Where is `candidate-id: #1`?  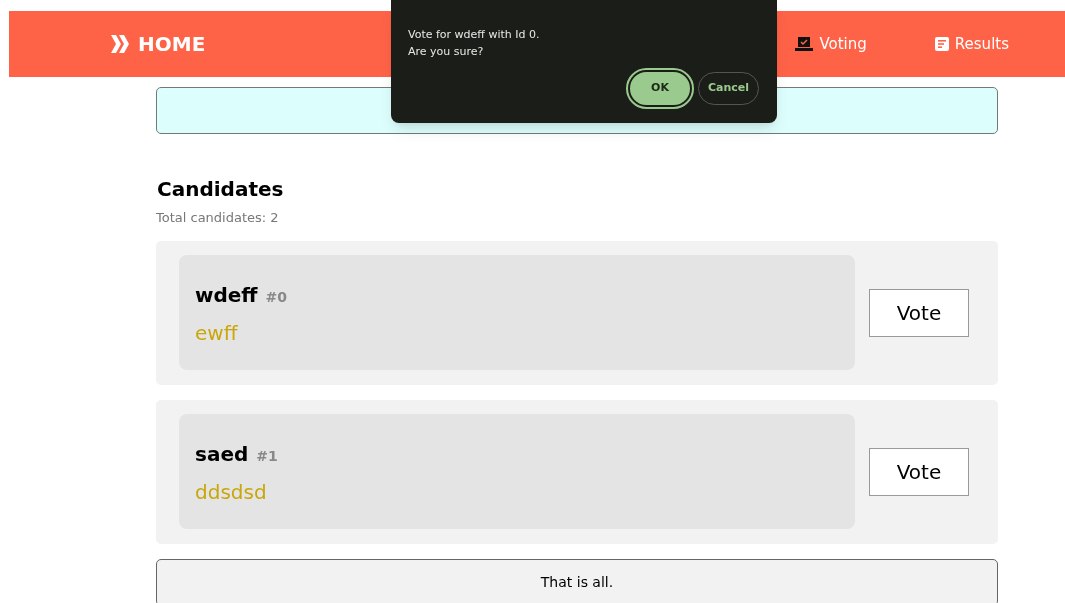
candidate-id: #1 is located at coordinates (267, 456).